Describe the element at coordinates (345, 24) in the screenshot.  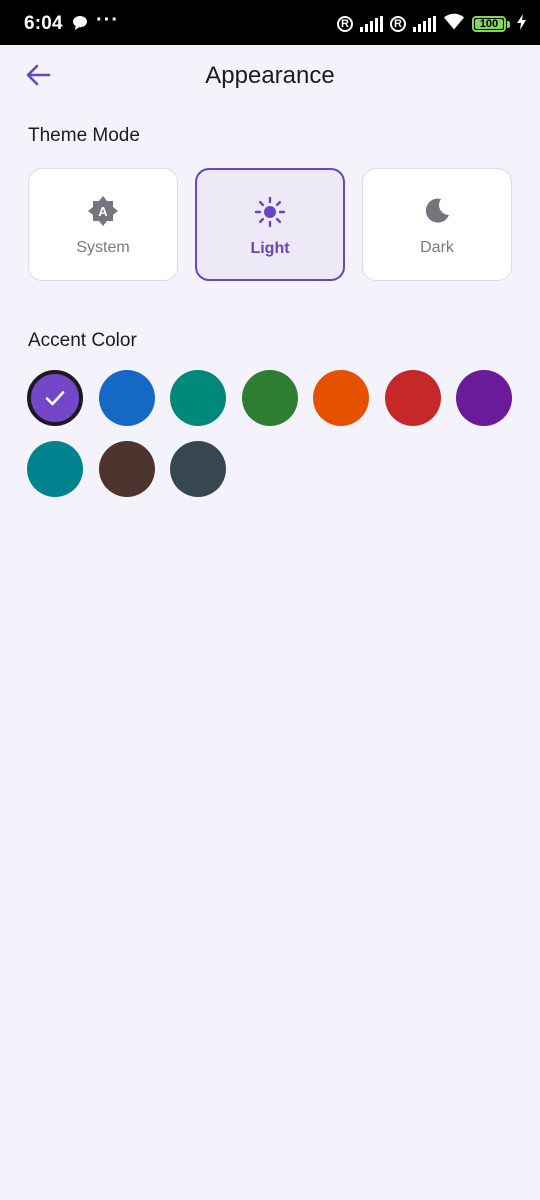
I see `registered-icon: R` at that location.